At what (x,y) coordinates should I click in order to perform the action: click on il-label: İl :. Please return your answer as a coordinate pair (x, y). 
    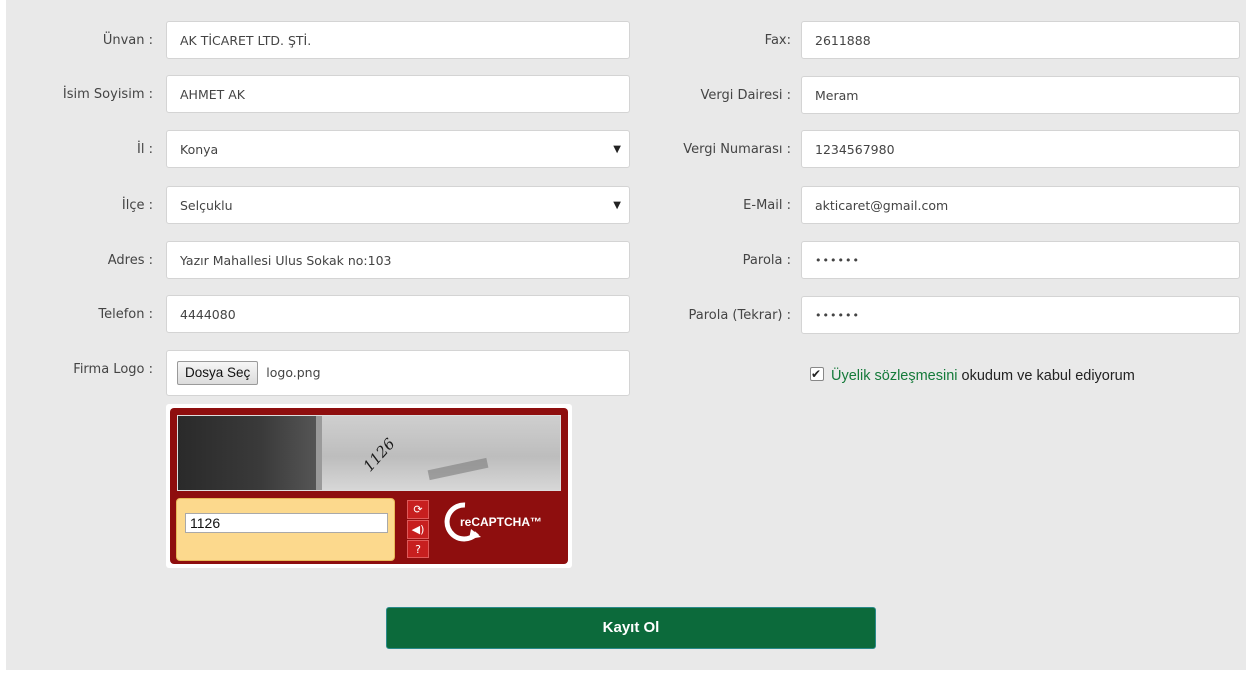
    Looking at the image, I should click on (145, 149).